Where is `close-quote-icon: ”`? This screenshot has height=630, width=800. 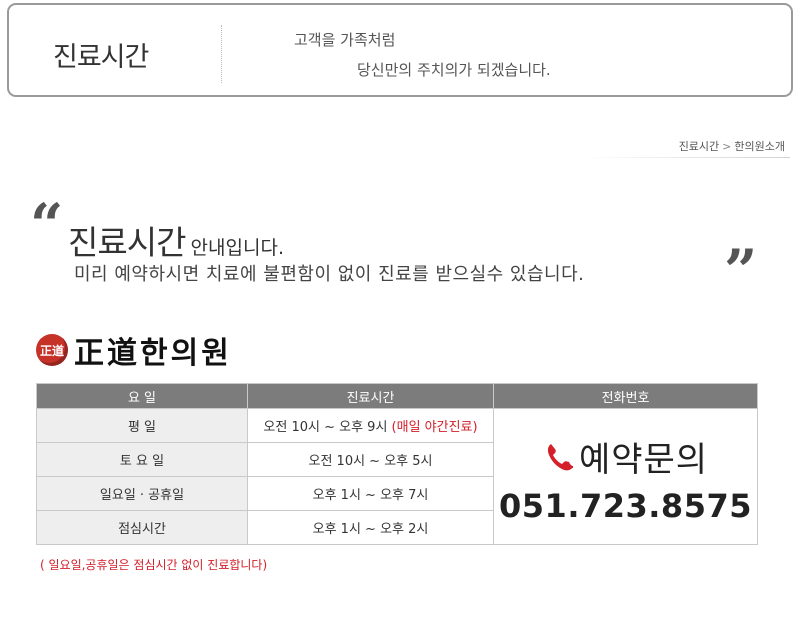 close-quote-icon: ” is located at coordinates (741, 271).